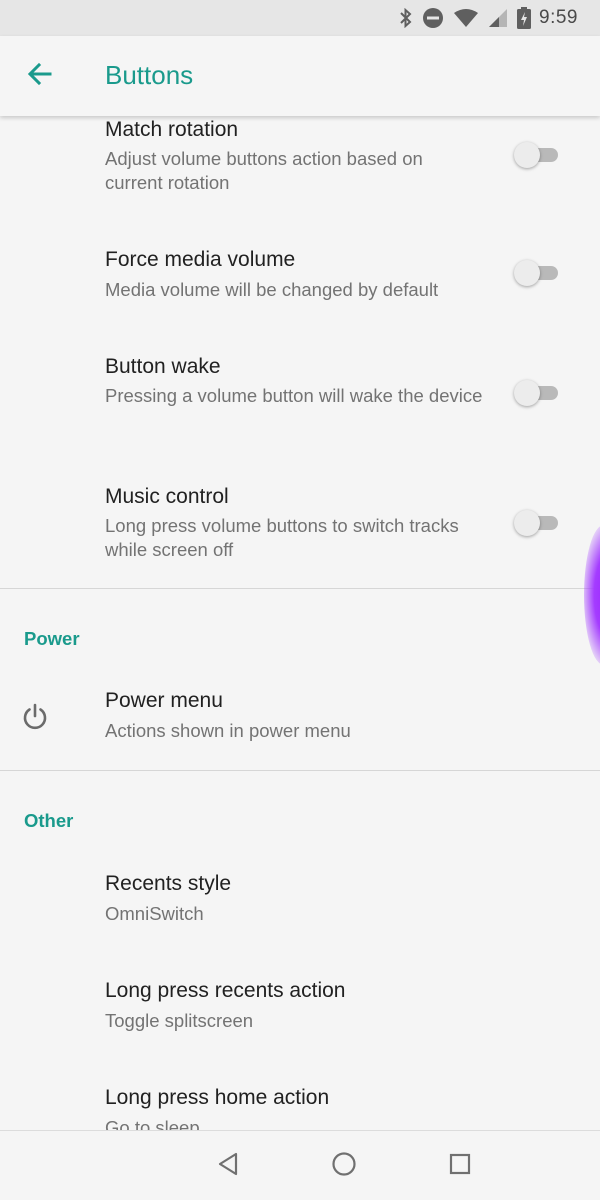 The image size is (600, 1200). I want to click on setting-title: Music control, so click(167, 496).